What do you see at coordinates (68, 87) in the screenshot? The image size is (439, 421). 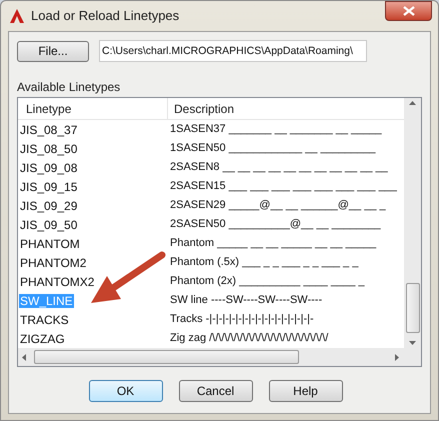 I see `section-label: Available Linetypes` at bounding box center [68, 87].